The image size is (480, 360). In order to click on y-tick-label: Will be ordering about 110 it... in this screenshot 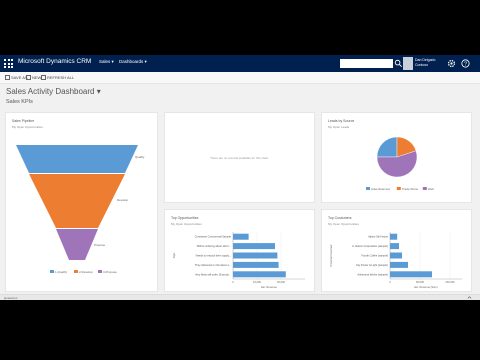, I will do `click(214, 246)`.